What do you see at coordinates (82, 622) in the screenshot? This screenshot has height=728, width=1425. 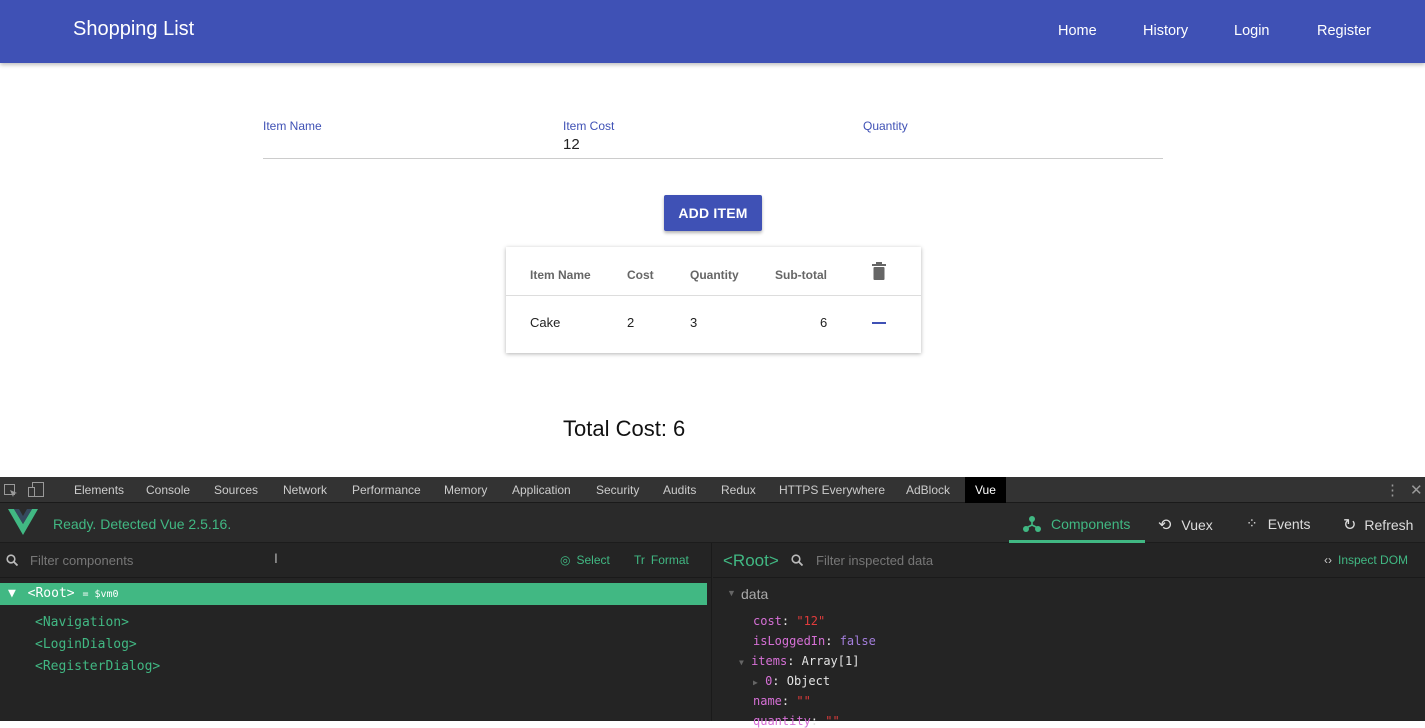 I see `tree-node-navigation: <Navigation>` at bounding box center [82, 622].